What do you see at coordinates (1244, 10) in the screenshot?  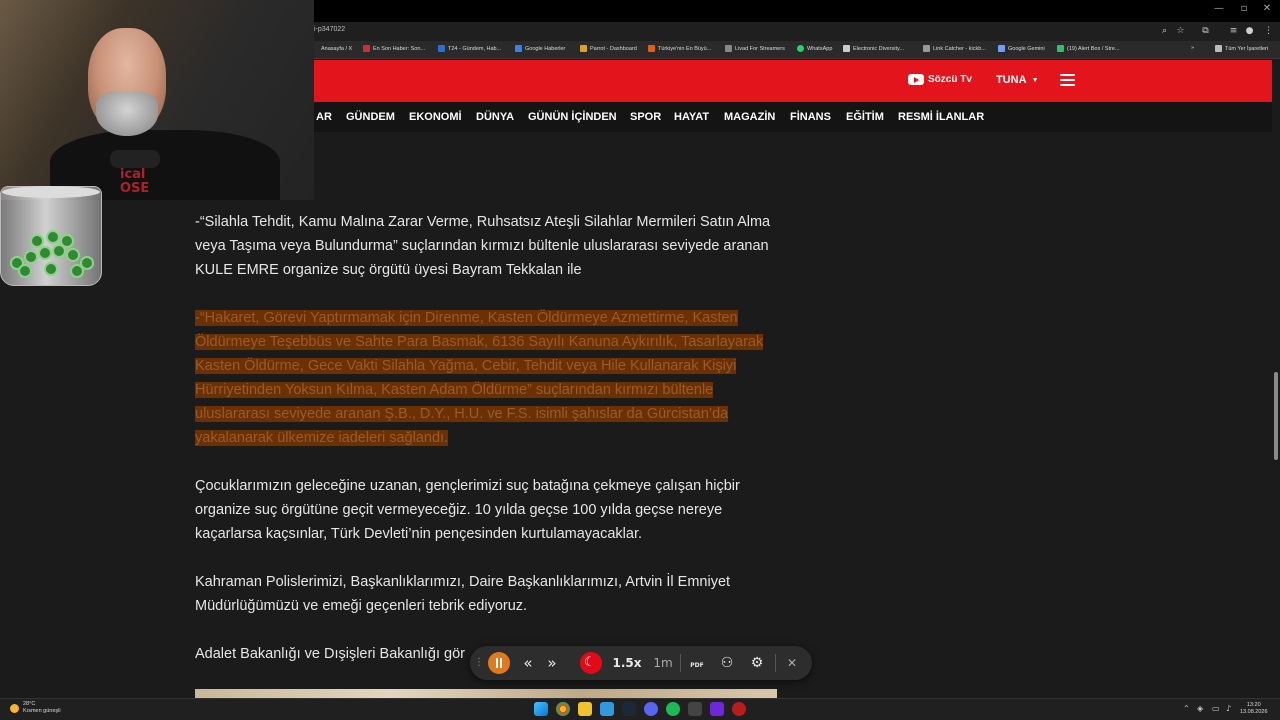 I see `maximize-button: ▫` at bounding box center [1244, 10].